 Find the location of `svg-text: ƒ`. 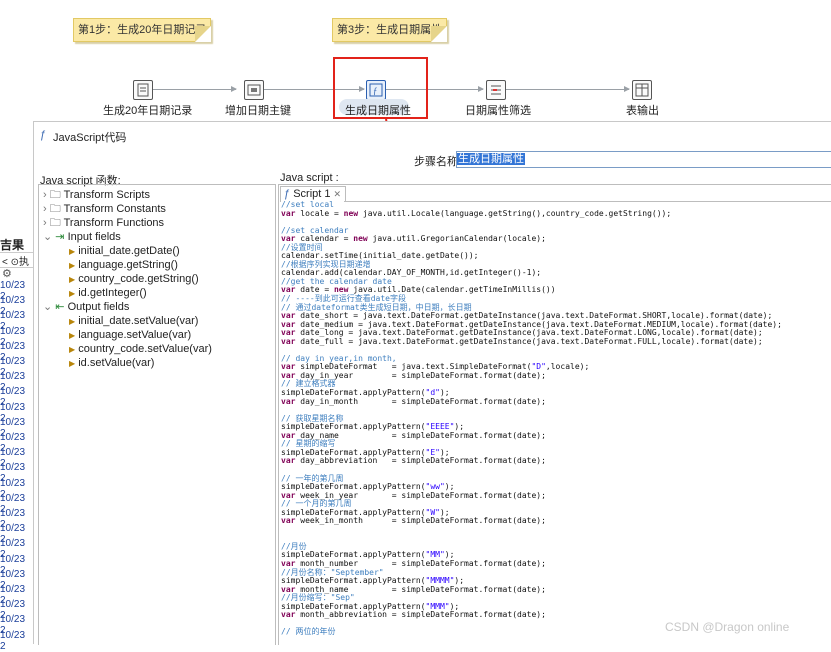

svg-text: ƒ is located at coordinates (375, 91).